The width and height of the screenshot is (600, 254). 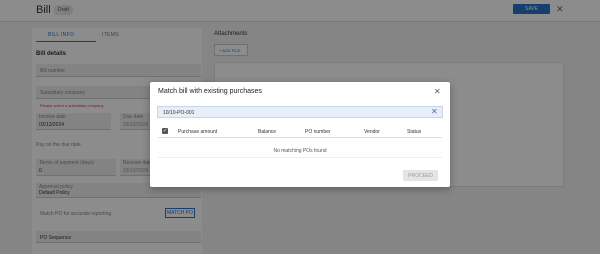 I want to click on proceed-button: PROCEED, so click(x=420, y=175).